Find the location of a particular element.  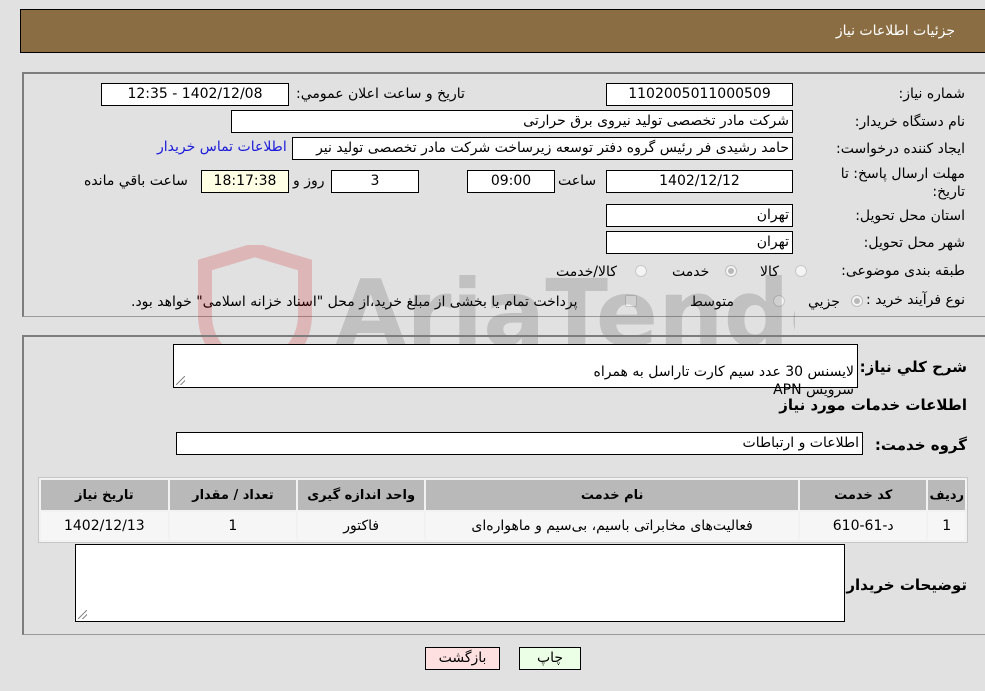

service-group-label: گروه خدمت: is located at coordinates (920, 445).